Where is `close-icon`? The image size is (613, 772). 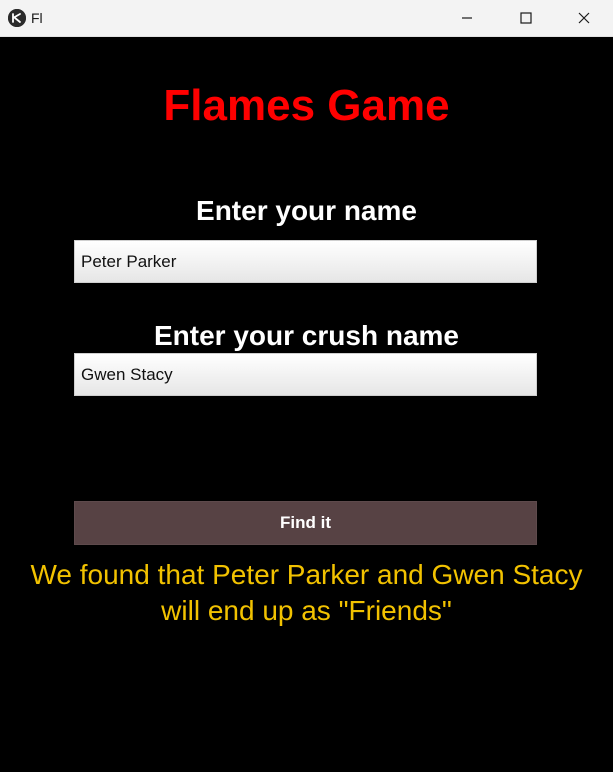
close-icon is located at coordinates (584, 18).